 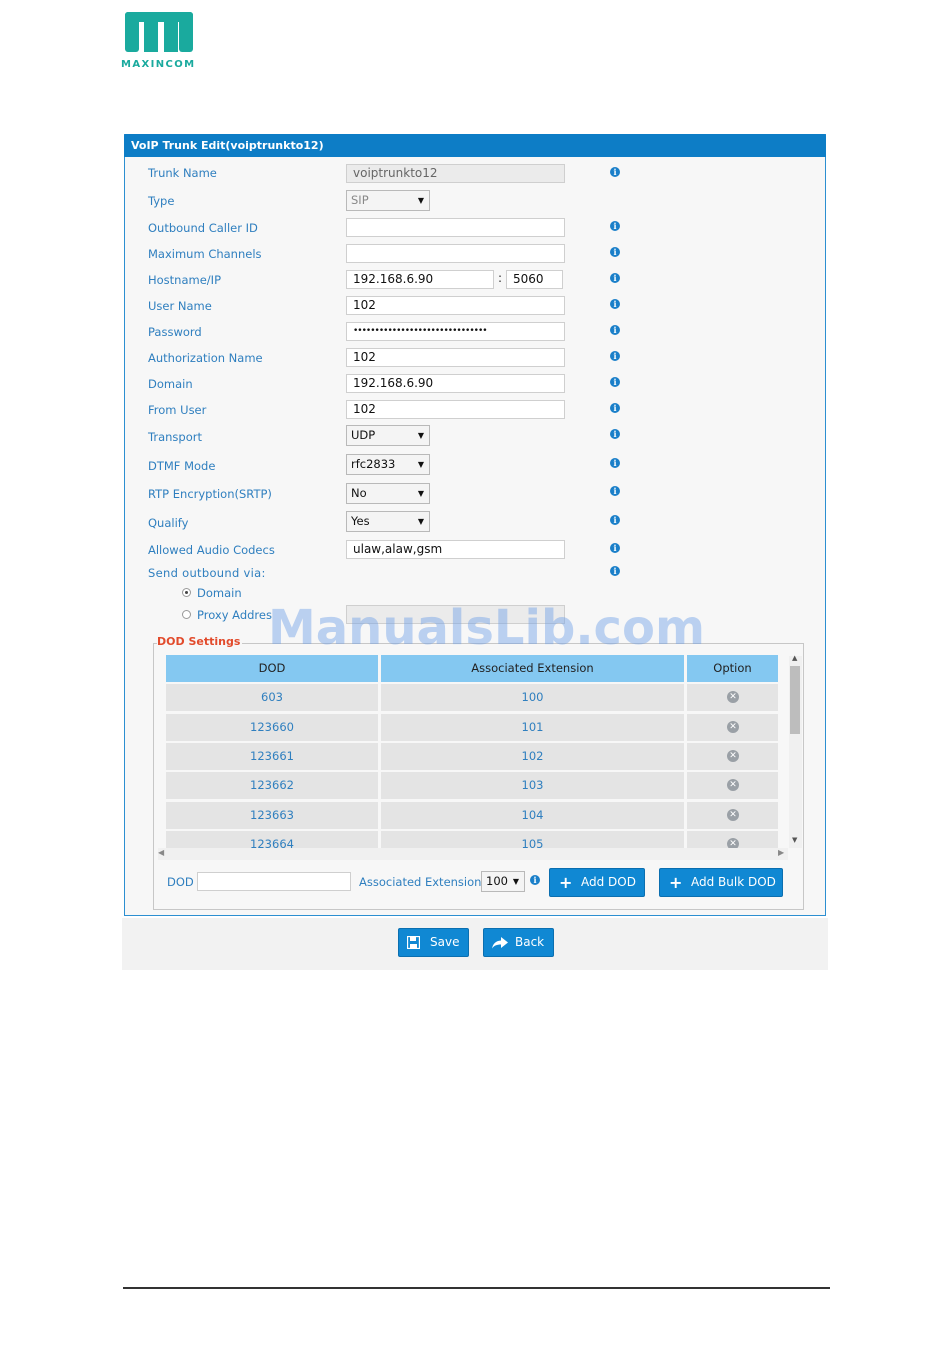 I want to click on table-cell-dod: 123662, so click(x=272, y=785).